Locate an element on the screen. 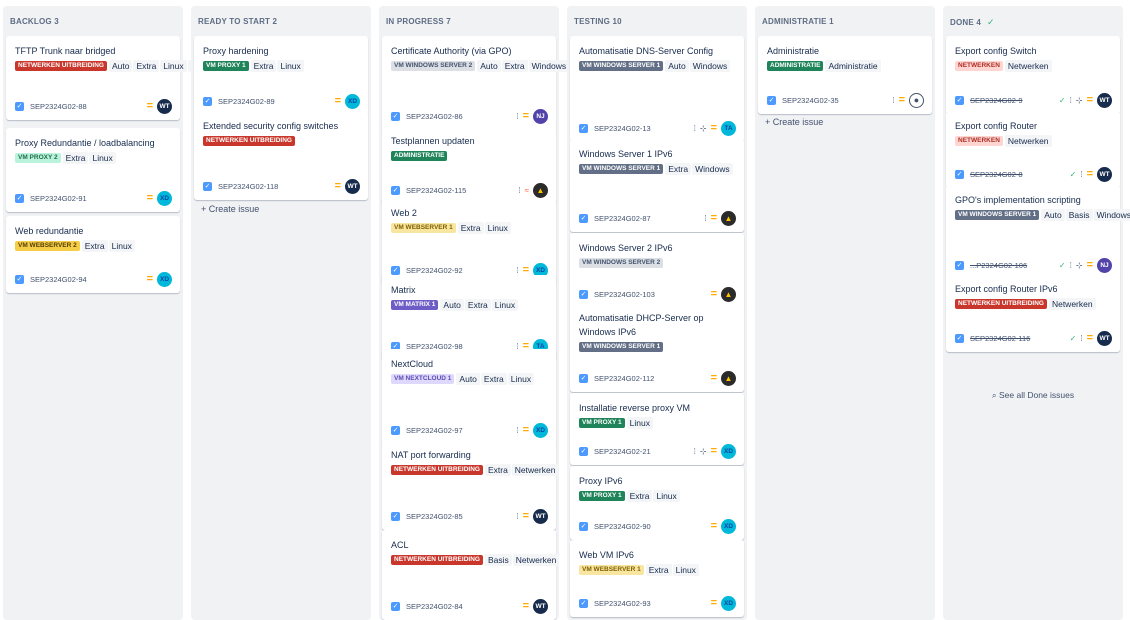  issue-key: SEP2324G02-85 is located at coordinates (434, 516).